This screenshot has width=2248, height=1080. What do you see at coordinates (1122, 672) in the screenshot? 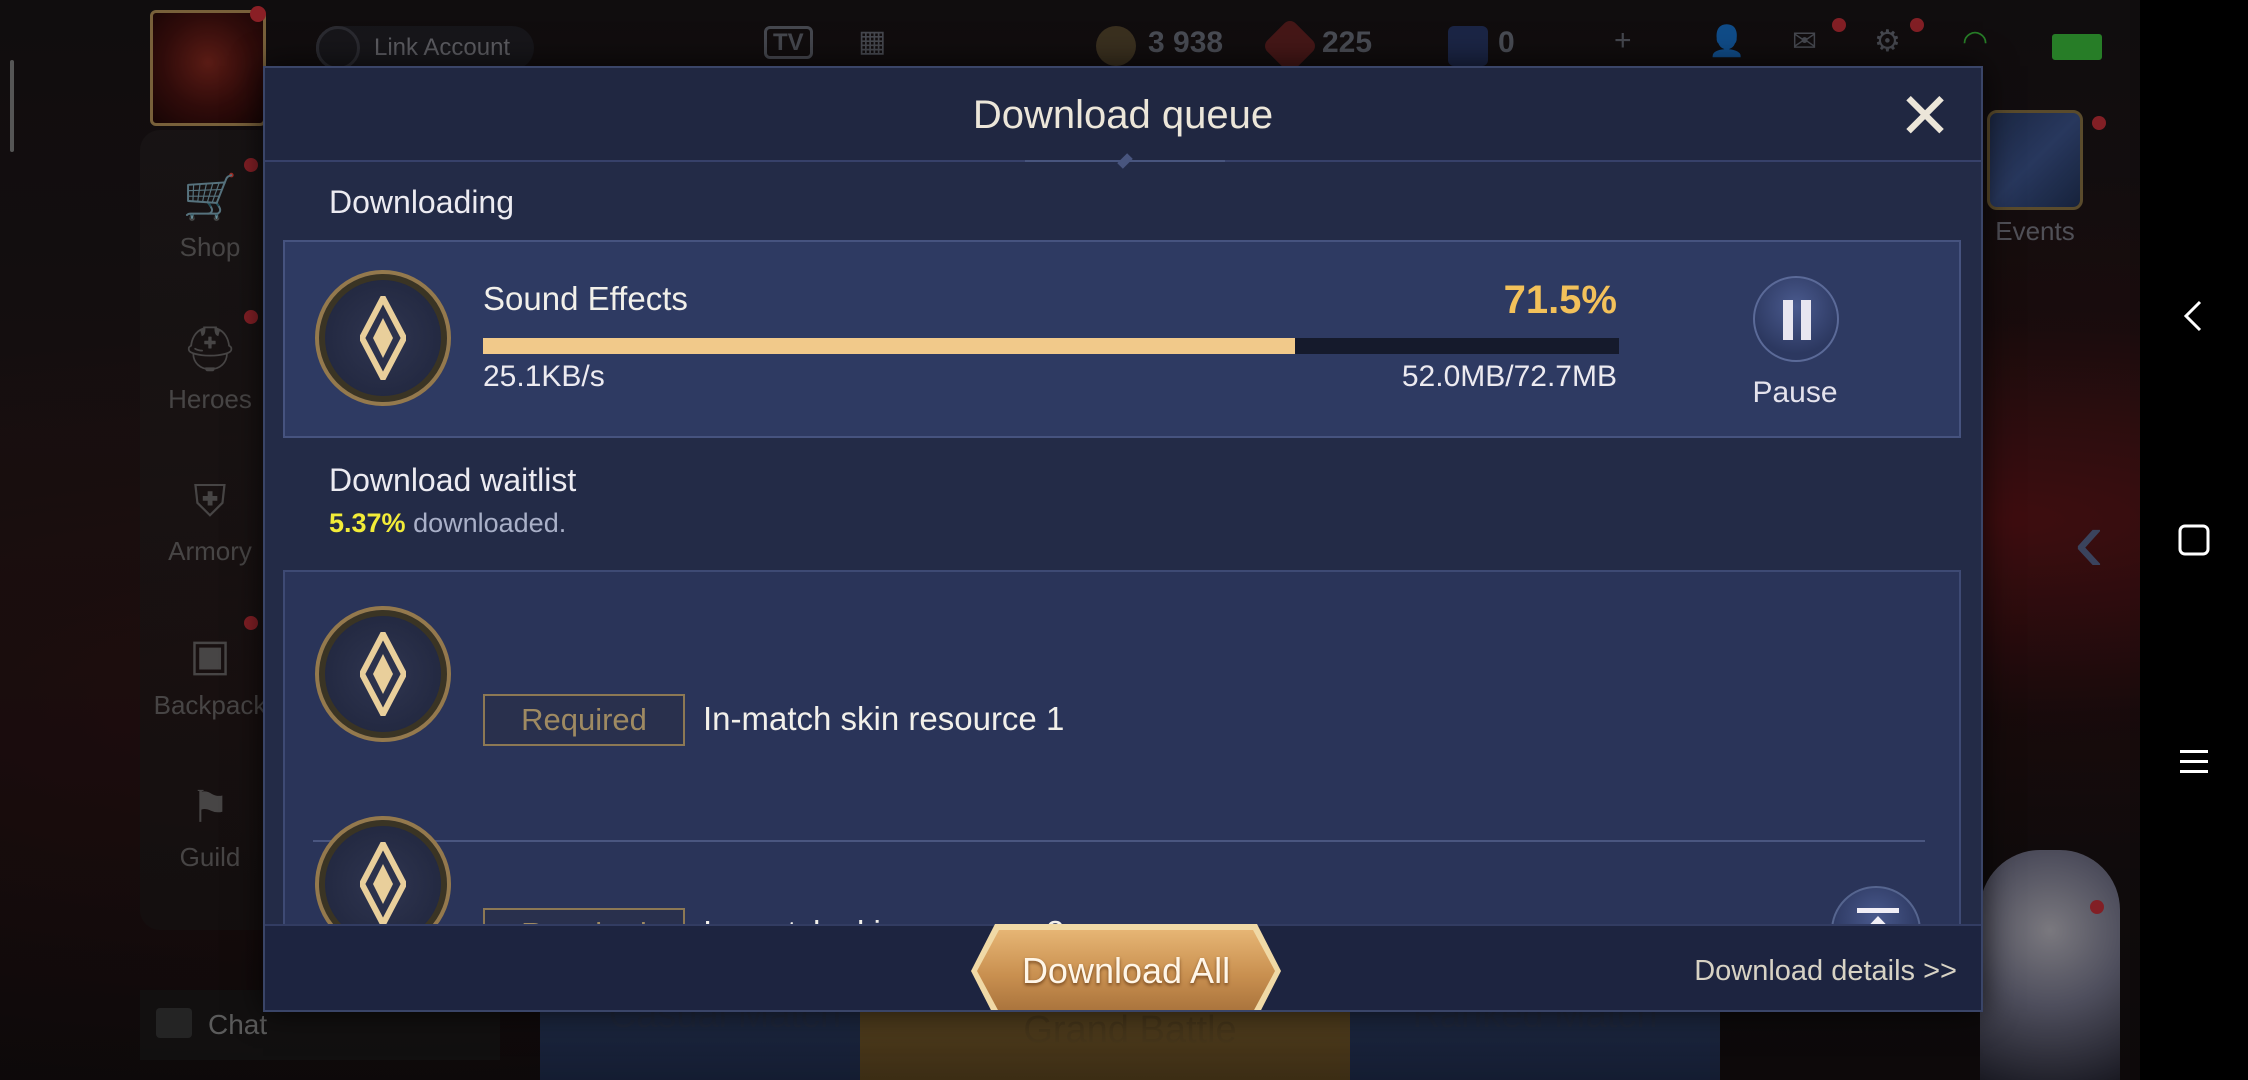
I see `waitlist-item: Required In-match skin resource 1` at bounding box center [1122, 672].